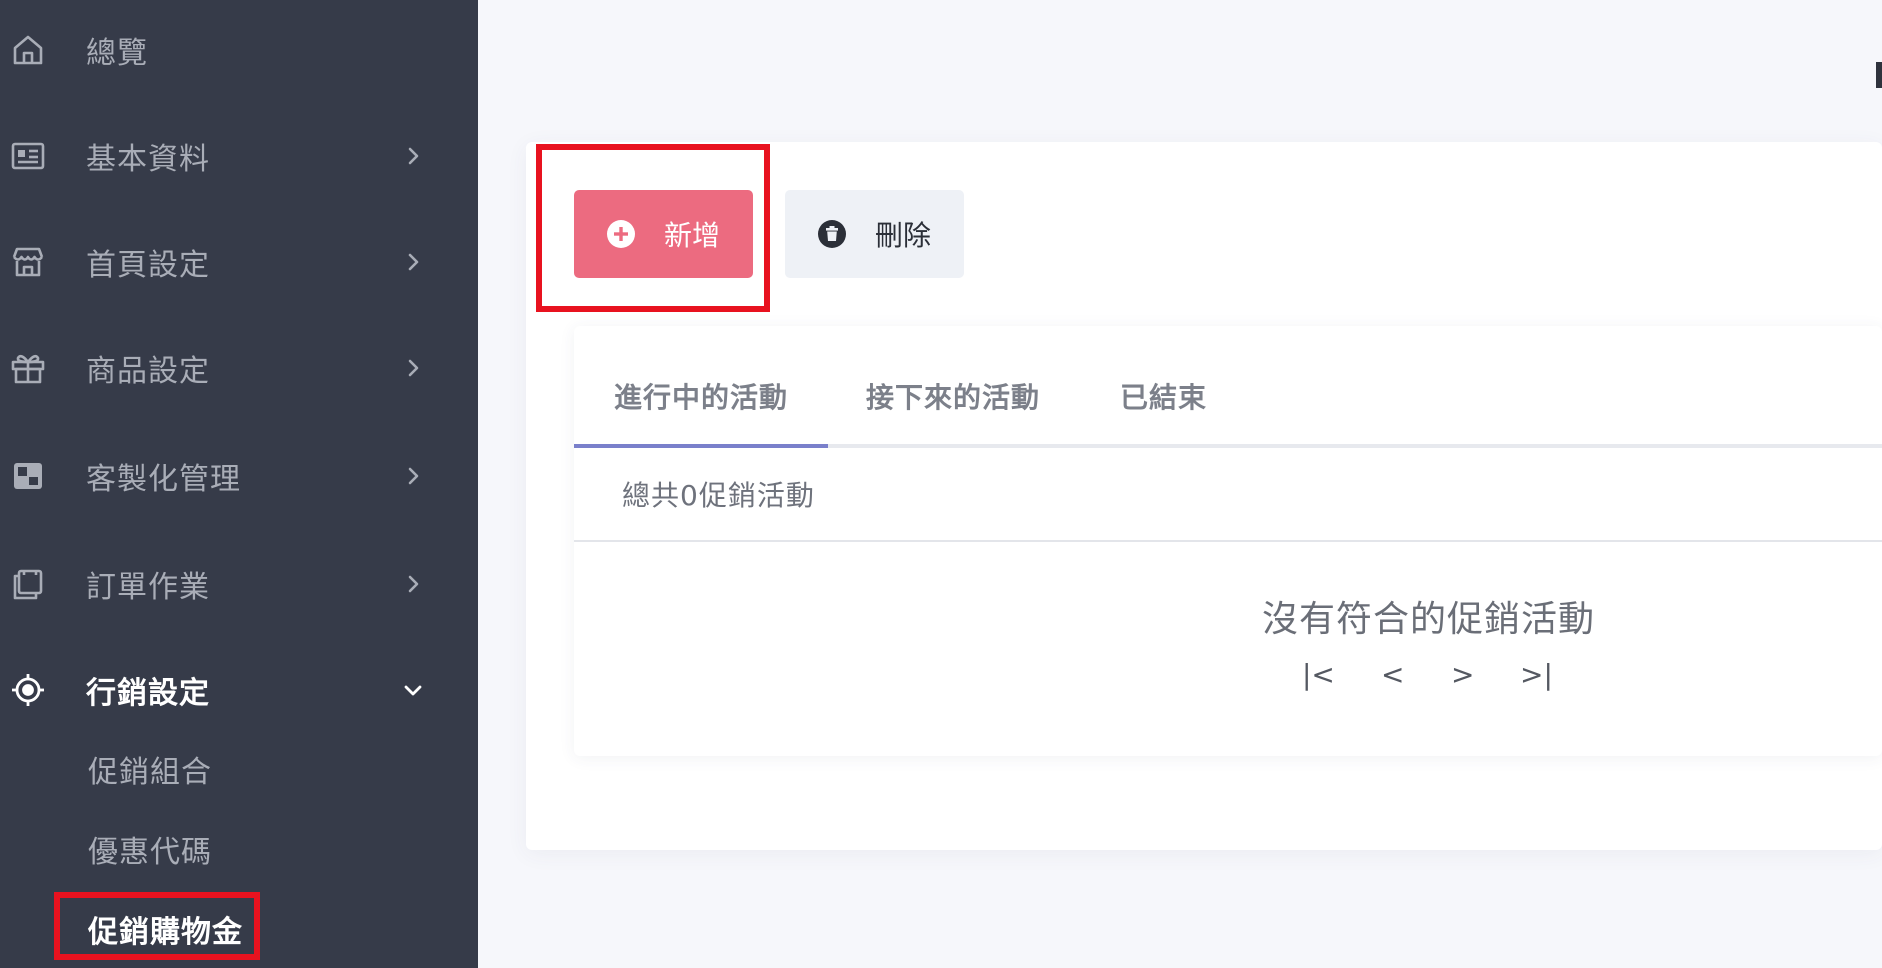 This screenshot has width=1882, height=968. I want to click on sidebar-item-customization: 客製化管理, so click(239, 476).